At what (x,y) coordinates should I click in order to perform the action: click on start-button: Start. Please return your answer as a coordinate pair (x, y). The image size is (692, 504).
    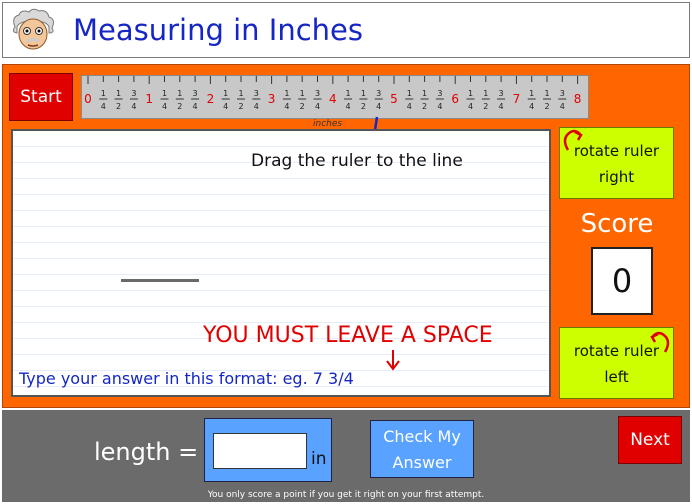
    Looking at the image, I should click on (41, 97).